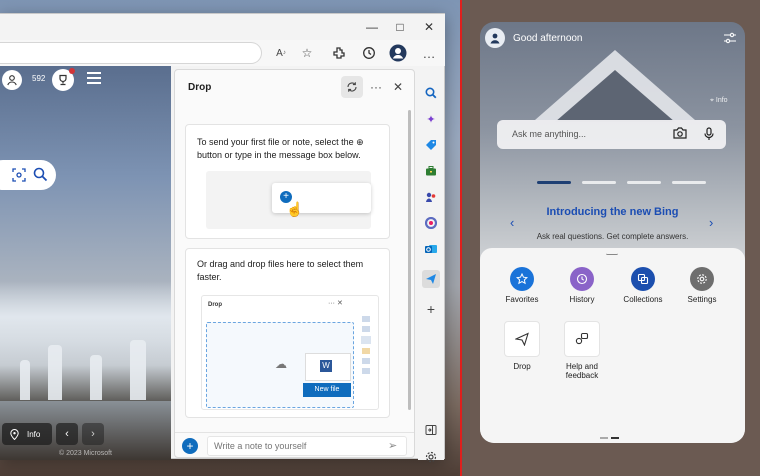  Describe the element at coordinates (307, 53) in the screenshot. I see `favorite-star-icon: ☆` at that location.